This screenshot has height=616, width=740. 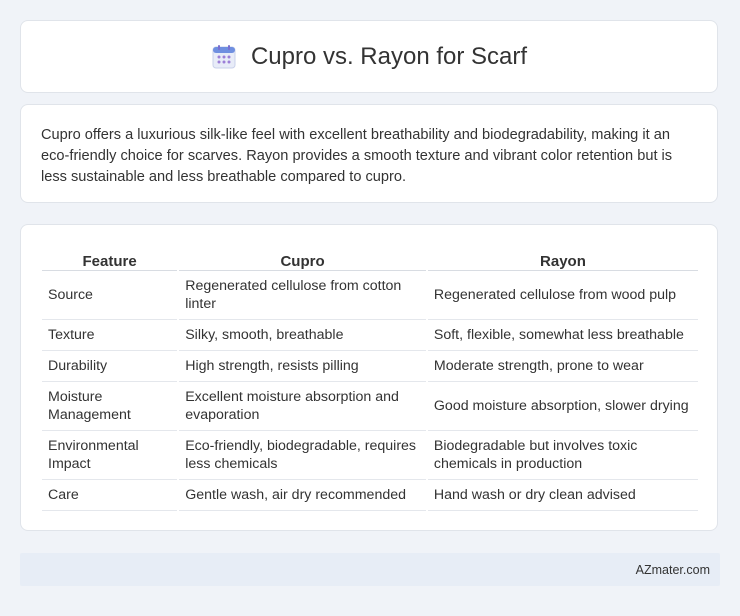 I want to click on rayon-cell: Moderate strength, prone to wear, so click(x=562, y=366).